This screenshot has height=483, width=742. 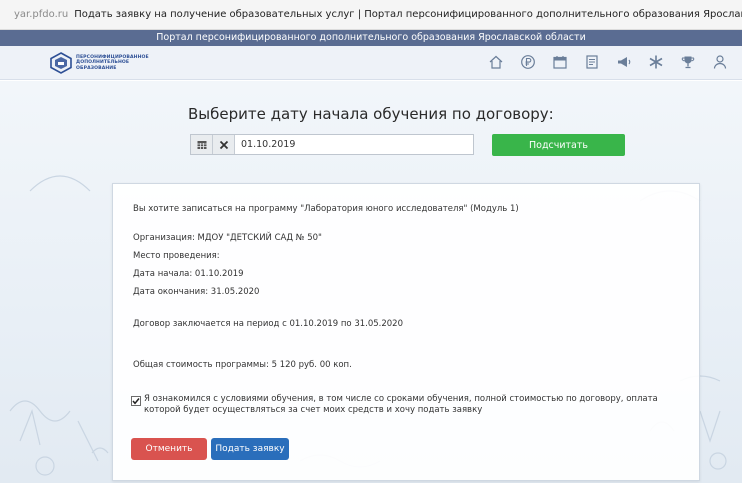 I want to click on agree-checkbox, so click(x=136, y=401).